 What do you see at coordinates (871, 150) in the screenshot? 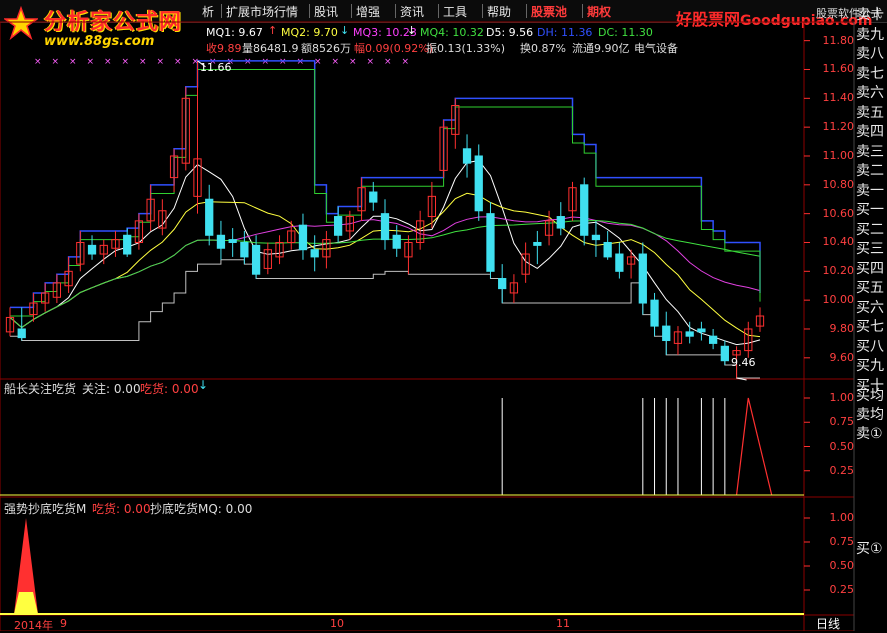
I see `order-book-button: 卖三` at bounding box center [871, 150].